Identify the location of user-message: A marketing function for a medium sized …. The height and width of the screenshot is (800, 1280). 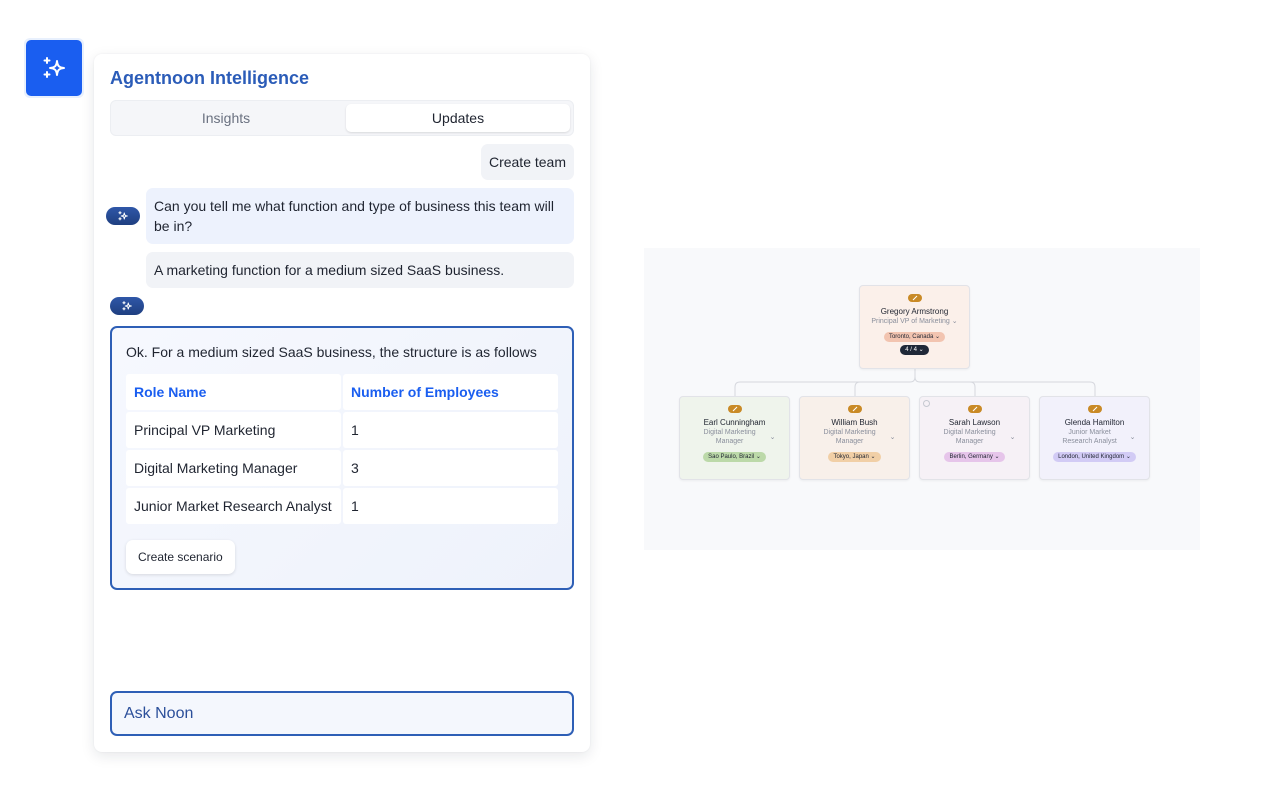
(360, 270).